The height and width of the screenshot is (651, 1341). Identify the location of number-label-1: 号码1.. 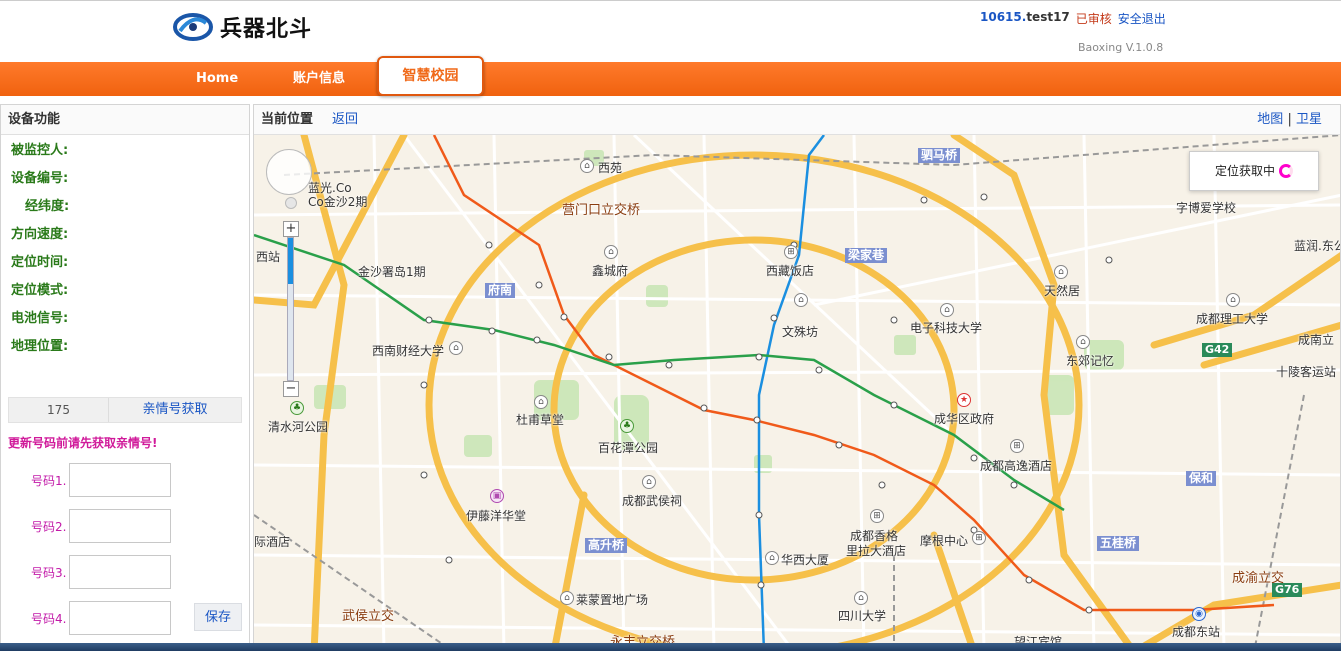
(49, 481).